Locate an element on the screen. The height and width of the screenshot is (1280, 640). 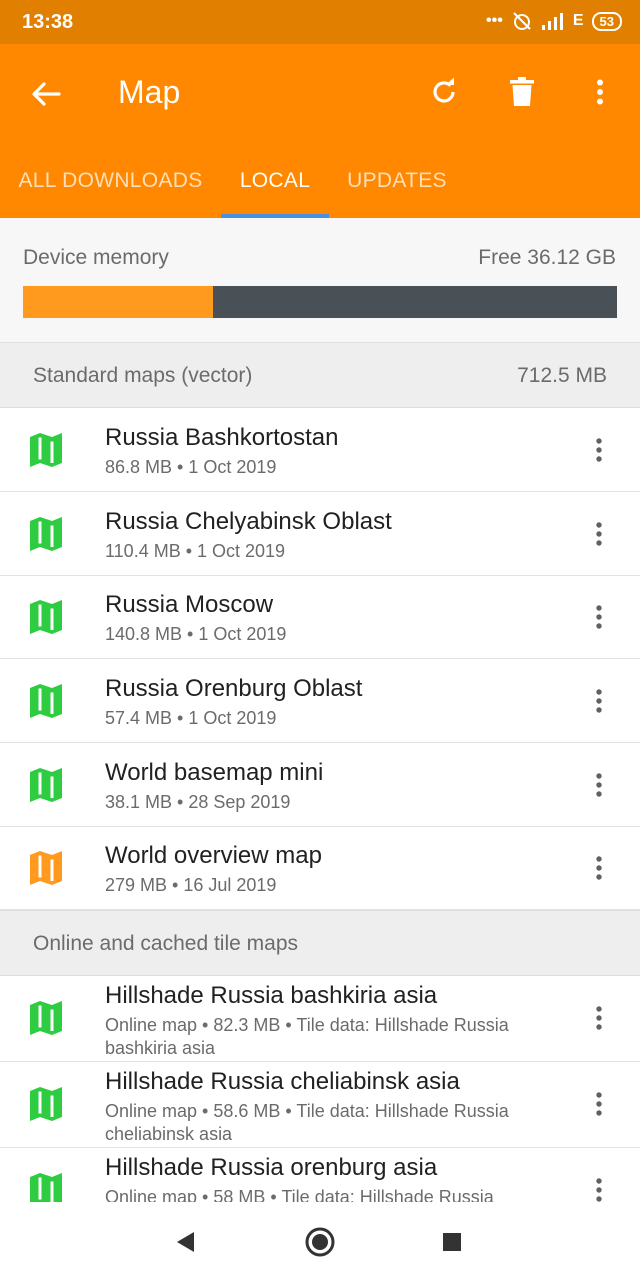
map-details: 140.8 MB • 1 Oct 2019 is located at coordinates (196, 634).